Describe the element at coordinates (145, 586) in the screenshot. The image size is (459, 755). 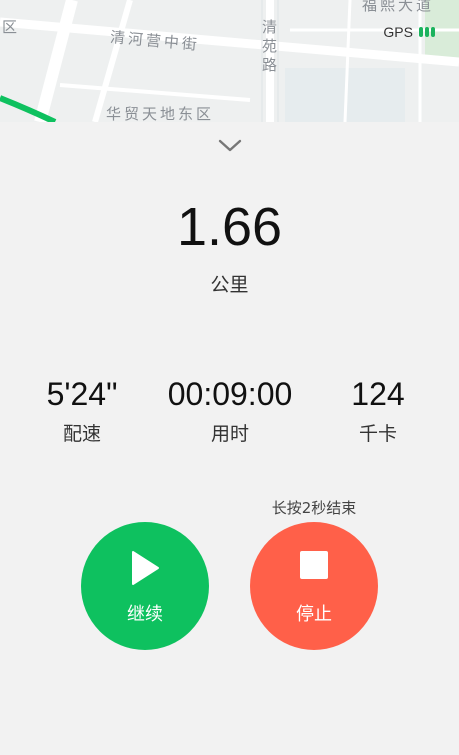
I see `resume-button: 继续` at that location.